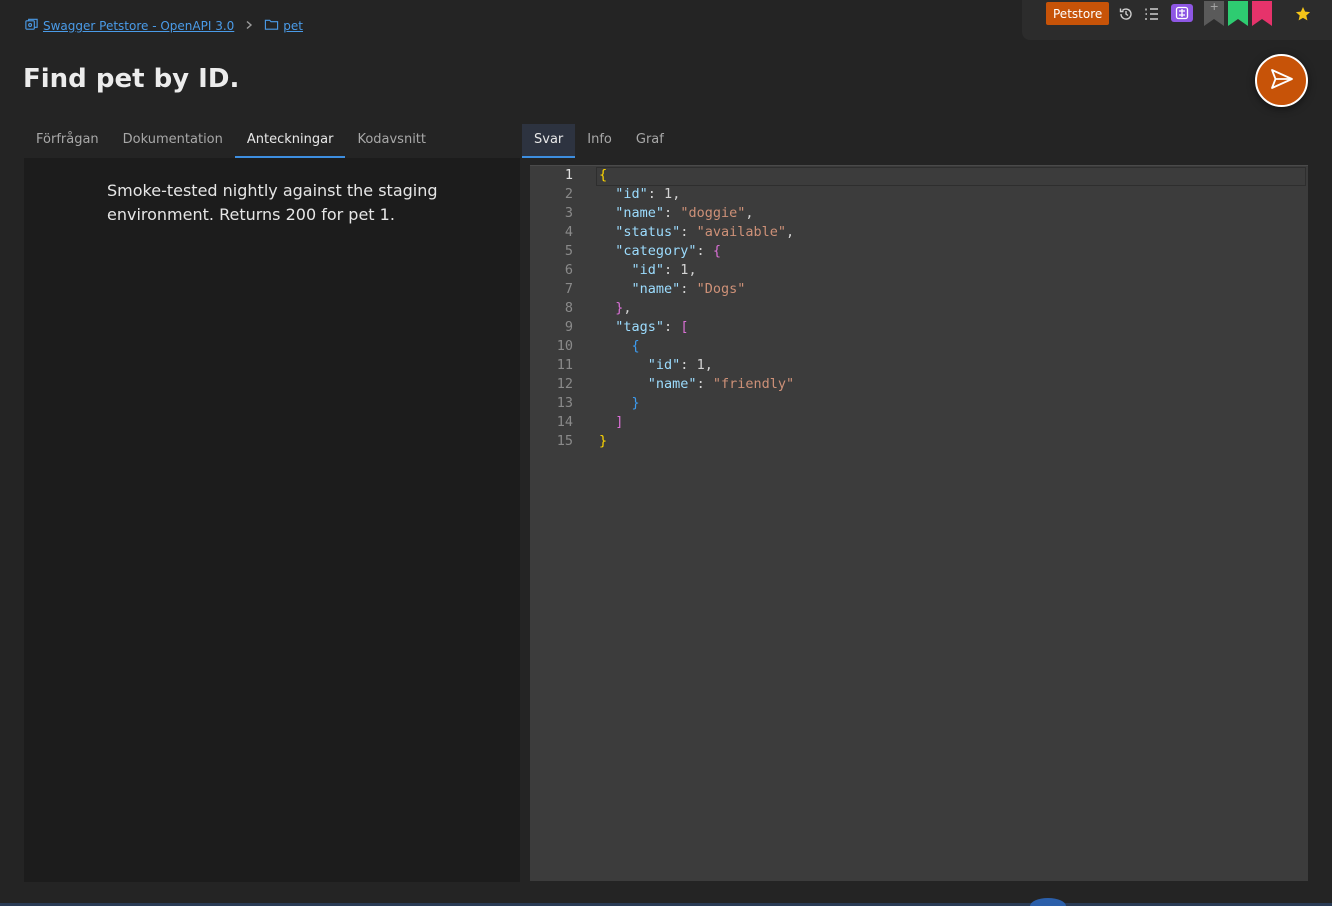 This screenshot has width=1332, height=906. I want to click on code-line: 2 "id": 1,, so click(919, 194).